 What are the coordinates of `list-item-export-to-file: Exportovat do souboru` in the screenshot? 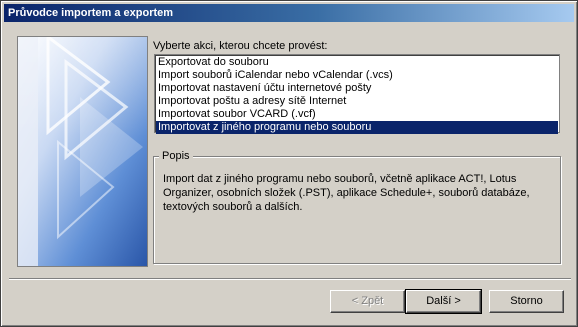 It's located at (357, 62).